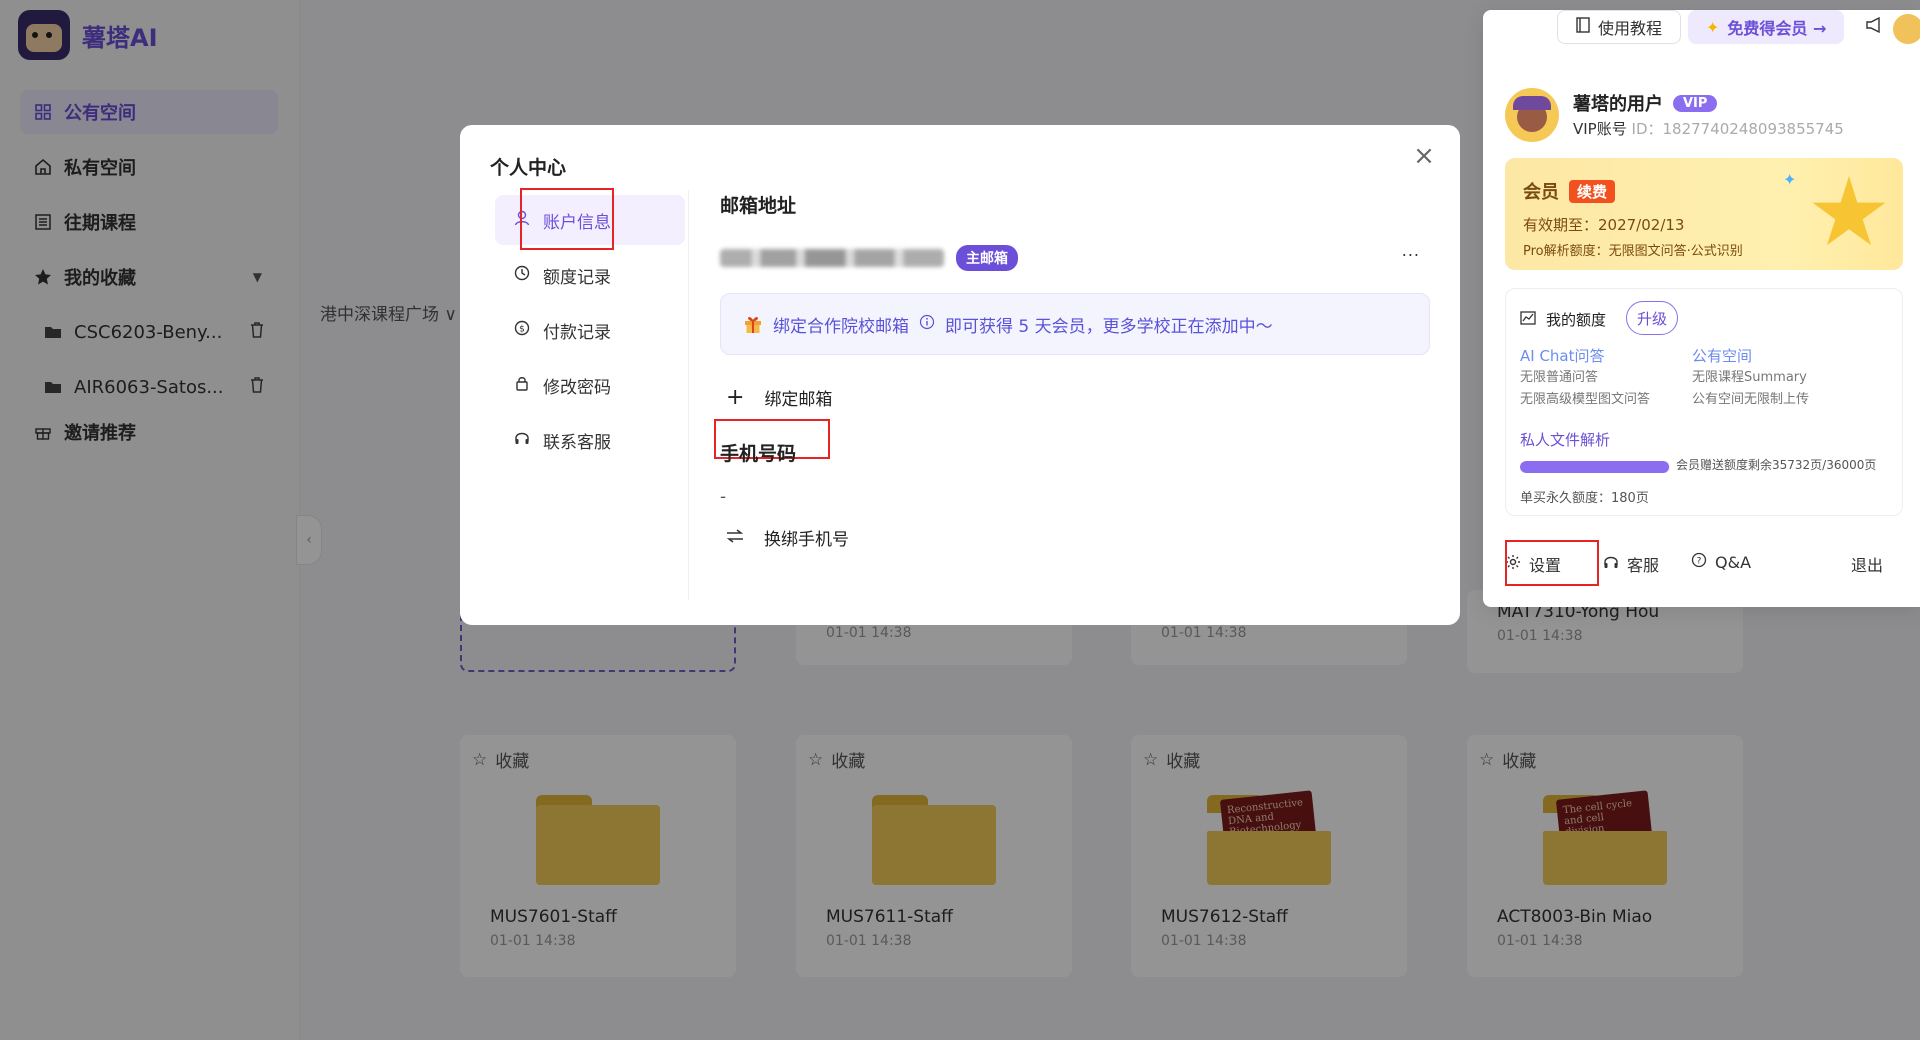  I want to click on close-icon: ×, so click(1424, 156).